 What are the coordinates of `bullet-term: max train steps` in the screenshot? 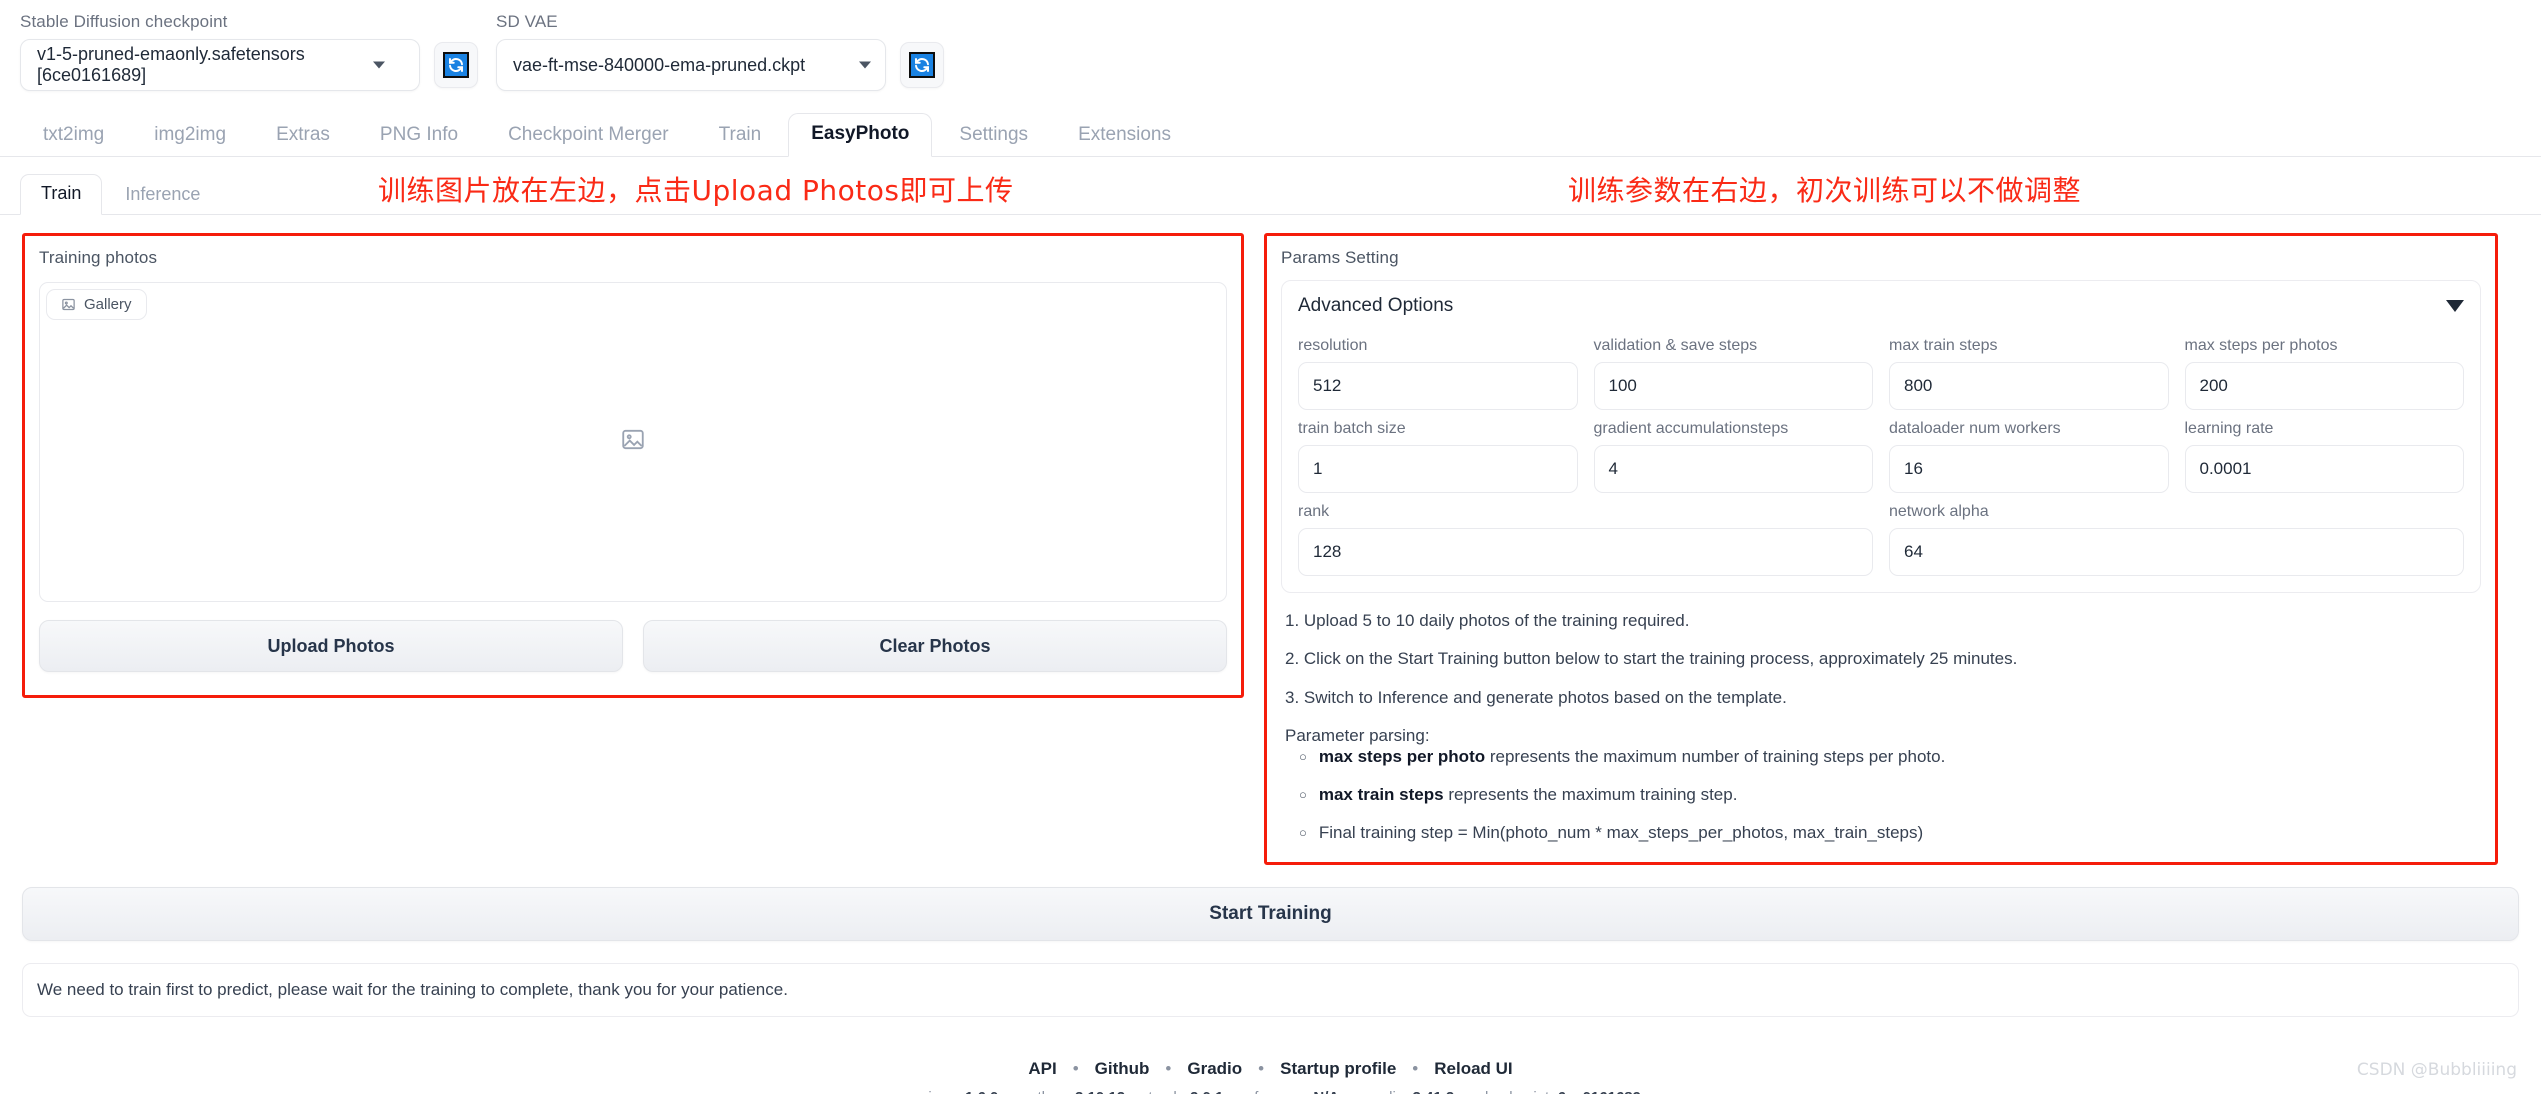 It's located at (1381, 794).